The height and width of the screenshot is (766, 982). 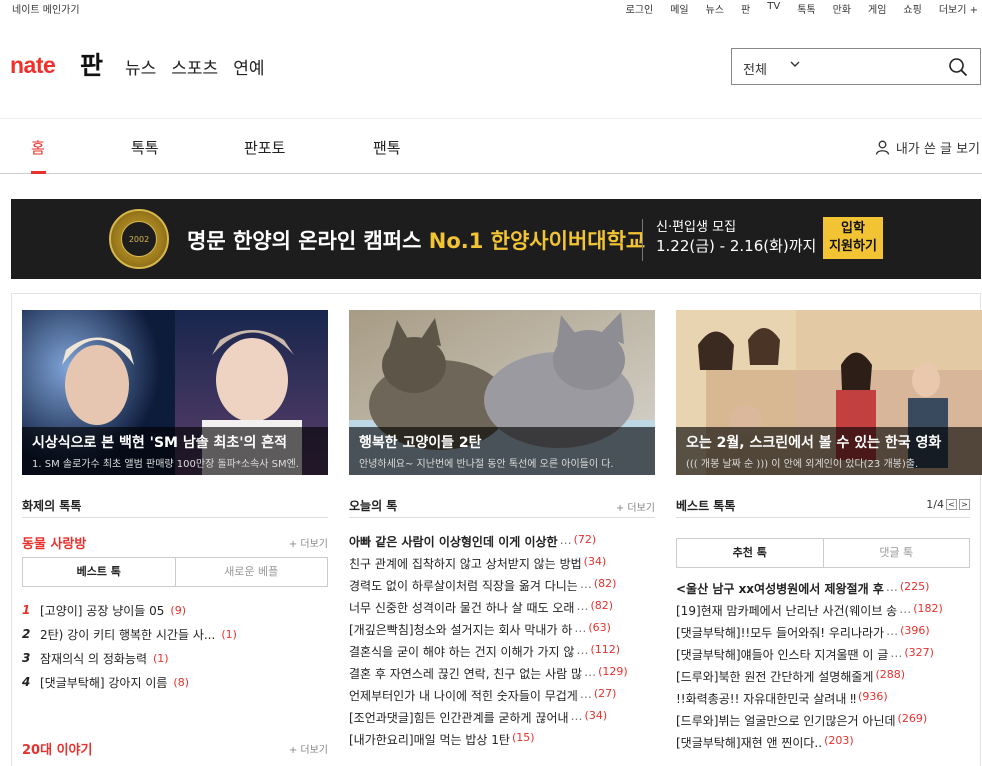 I want to click on item-title: [내가한요리]매일 먹는 밥상 1탄, so click(x=429, y=740).